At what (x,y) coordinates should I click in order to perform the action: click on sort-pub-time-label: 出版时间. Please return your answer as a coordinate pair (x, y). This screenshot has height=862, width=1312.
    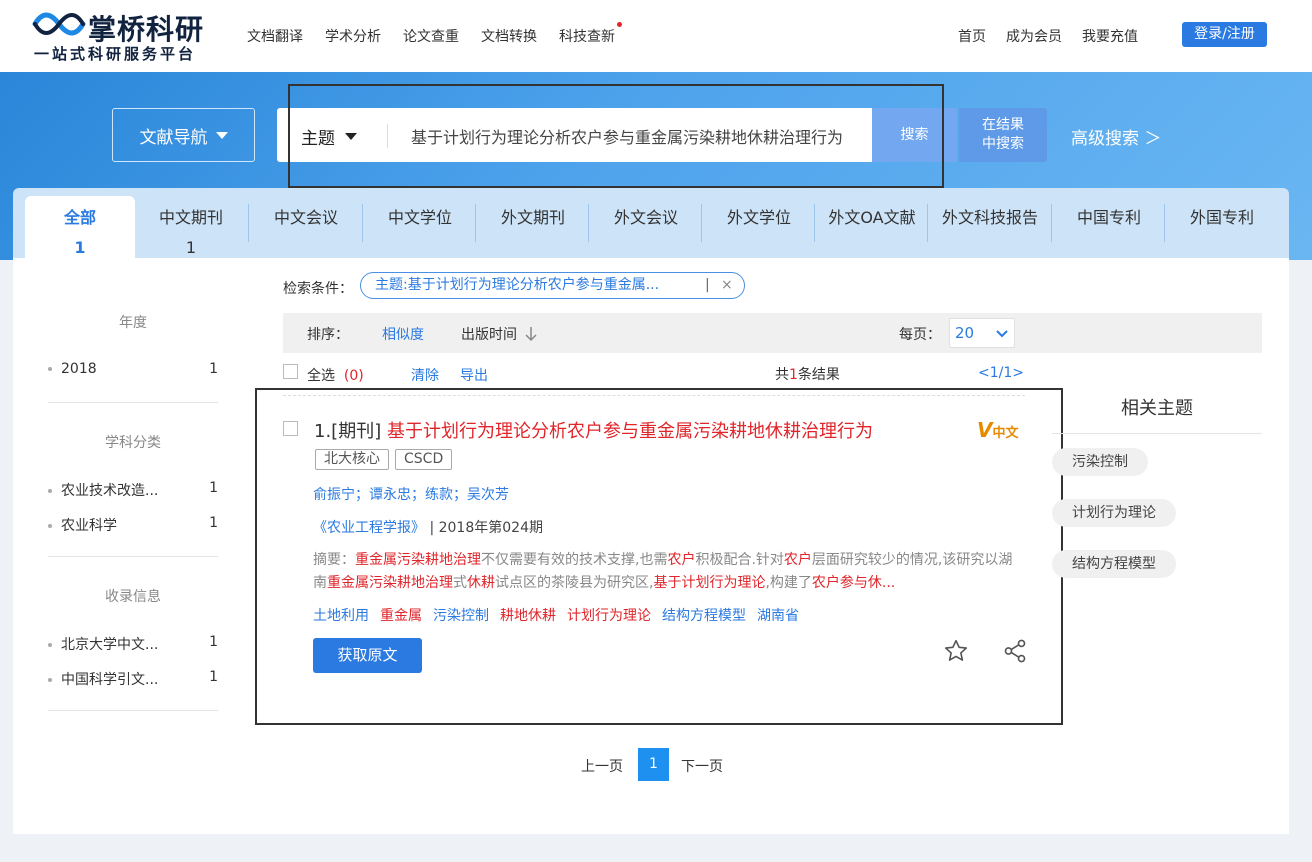
    Looking at the image, I should click on (489, 335).